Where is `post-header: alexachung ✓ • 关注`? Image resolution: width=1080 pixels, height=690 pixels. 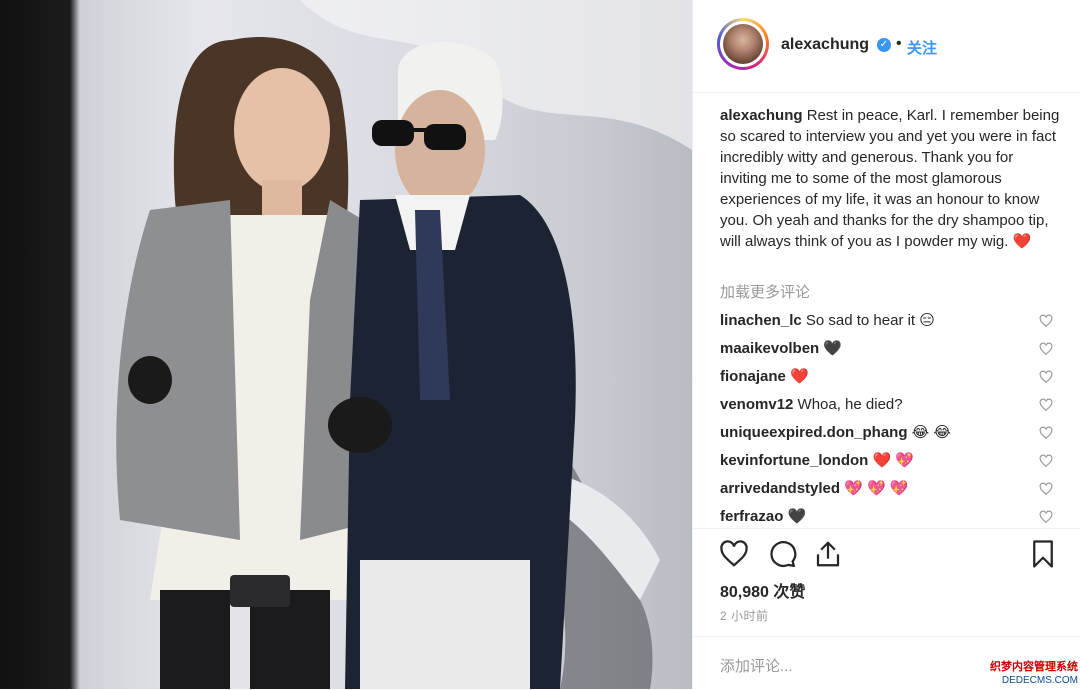
post-header: alexachung ✓ • 关注 is located at coordinates (886, 46).